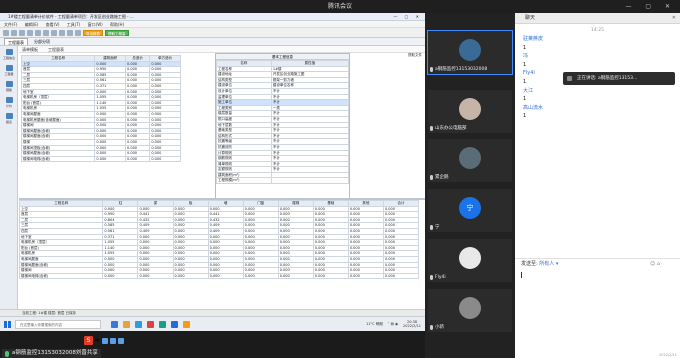 This screenshot has height=358, width=680. Describe the element at coordinates (435, 227) in the screenshot. I see `participant-label: 宁` at that location.